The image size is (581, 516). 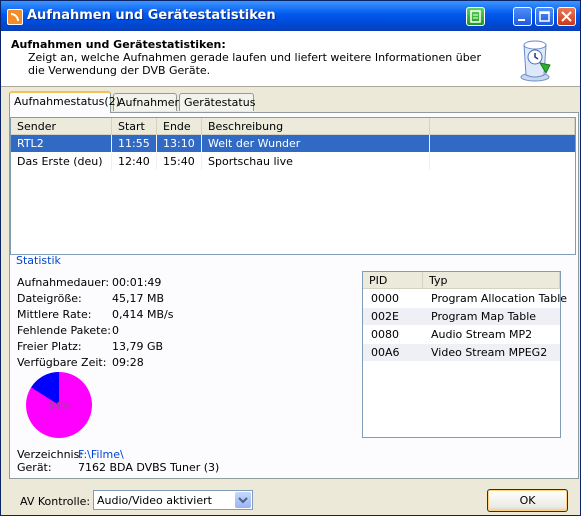 What do you see at coordinates (385, 316) in the screenshot?
I see `cell-pid: 002E` at bounding box center [385, 316].